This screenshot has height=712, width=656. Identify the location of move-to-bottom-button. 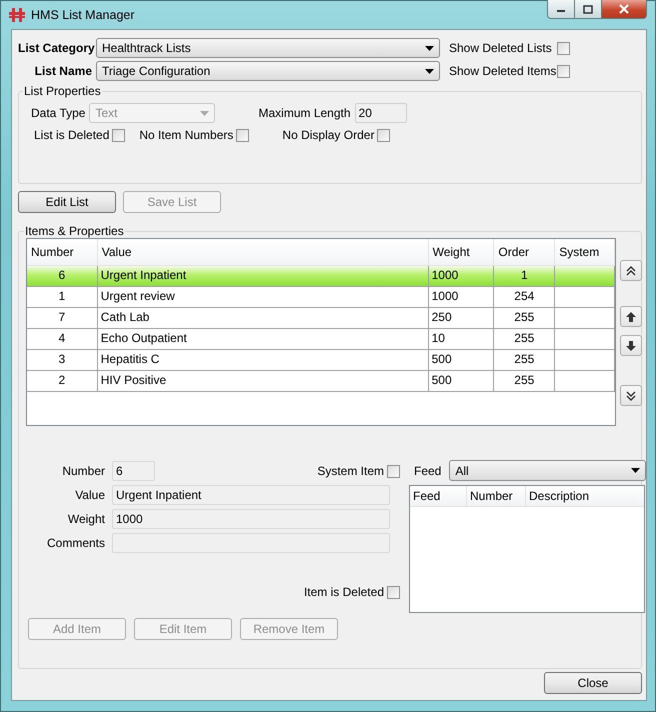
(631, 395).